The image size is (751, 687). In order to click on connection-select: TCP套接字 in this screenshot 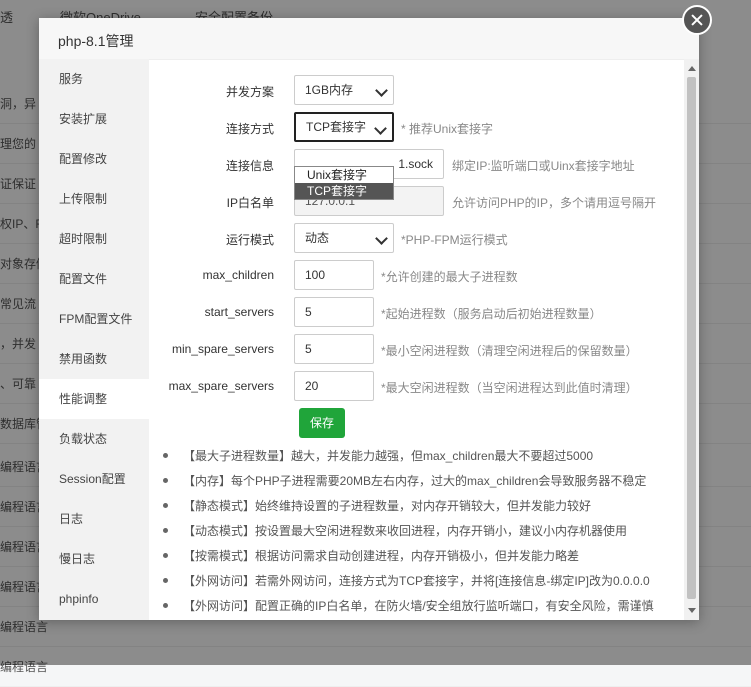, I will do `click(344, 127)`.